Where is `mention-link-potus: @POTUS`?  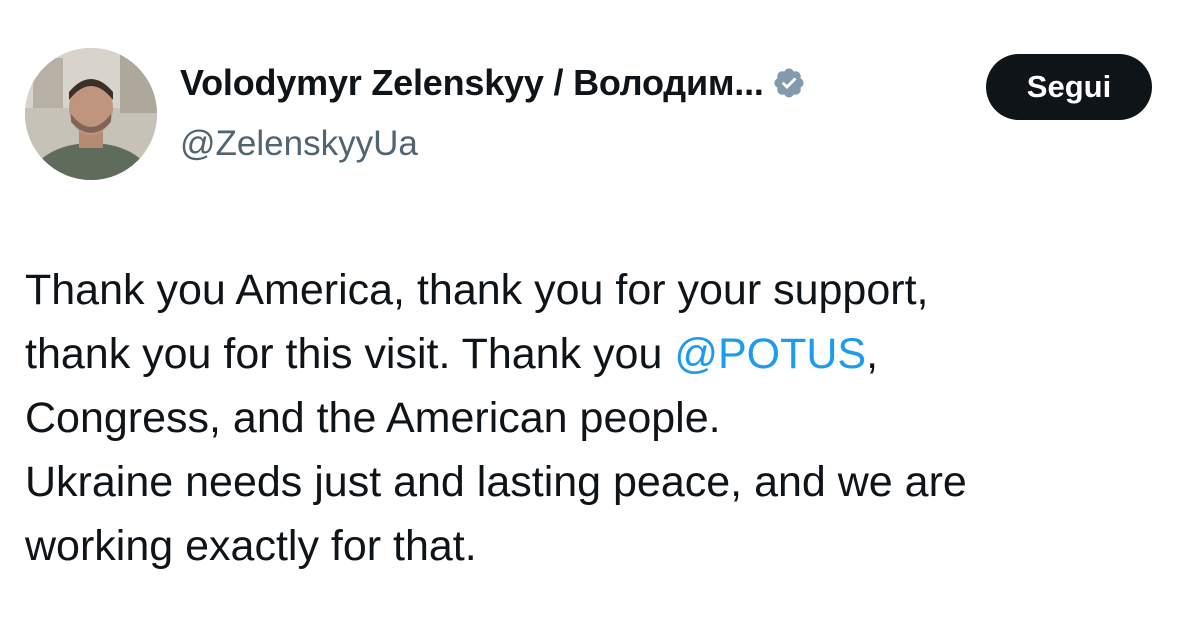 mention-link-potus: @POTUS is located at coordinates (770, 354).